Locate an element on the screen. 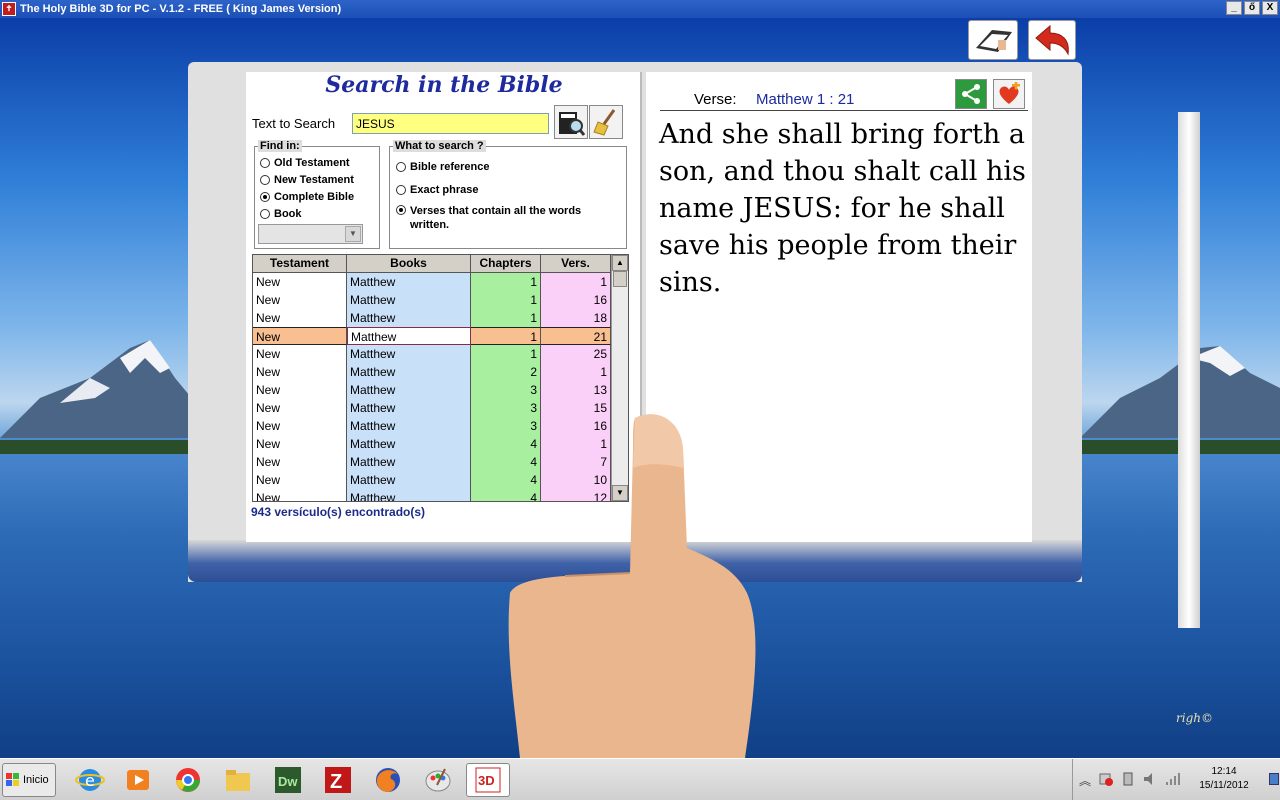  col-verses-header: Vers. is located at coordinates (576, 263).